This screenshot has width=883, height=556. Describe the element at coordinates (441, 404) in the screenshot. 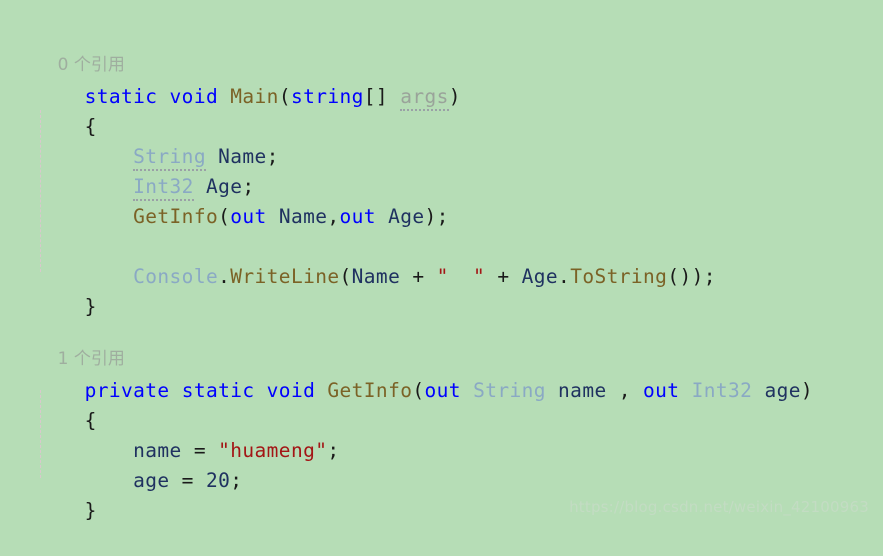

I see `code-line-getinfo-open-brace: {` at that location.